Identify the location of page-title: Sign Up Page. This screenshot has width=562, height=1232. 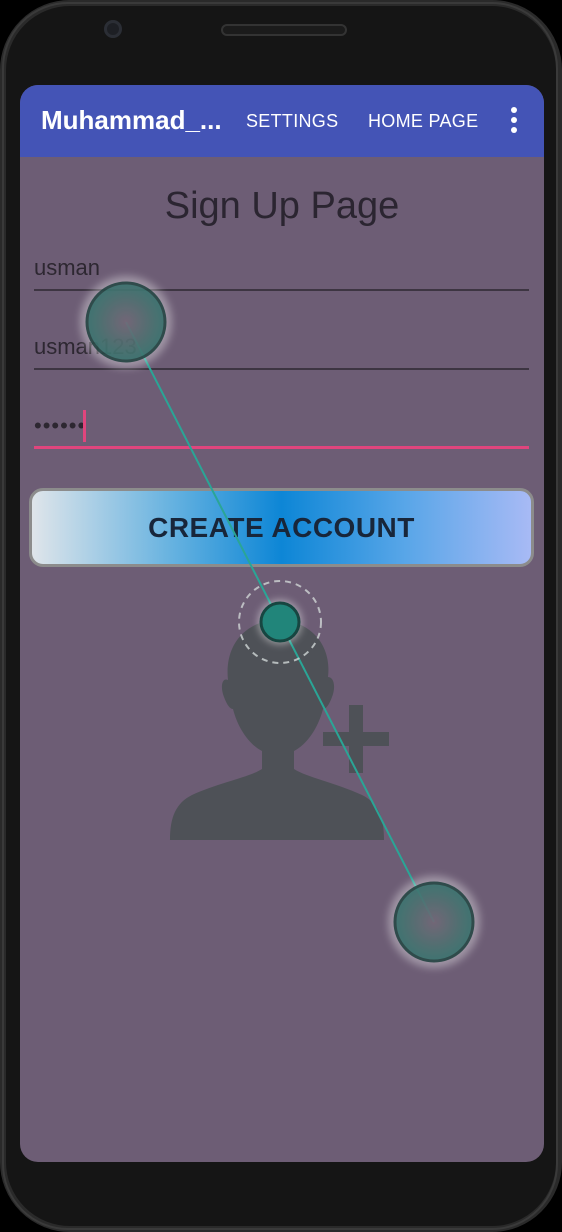
(282, 206).